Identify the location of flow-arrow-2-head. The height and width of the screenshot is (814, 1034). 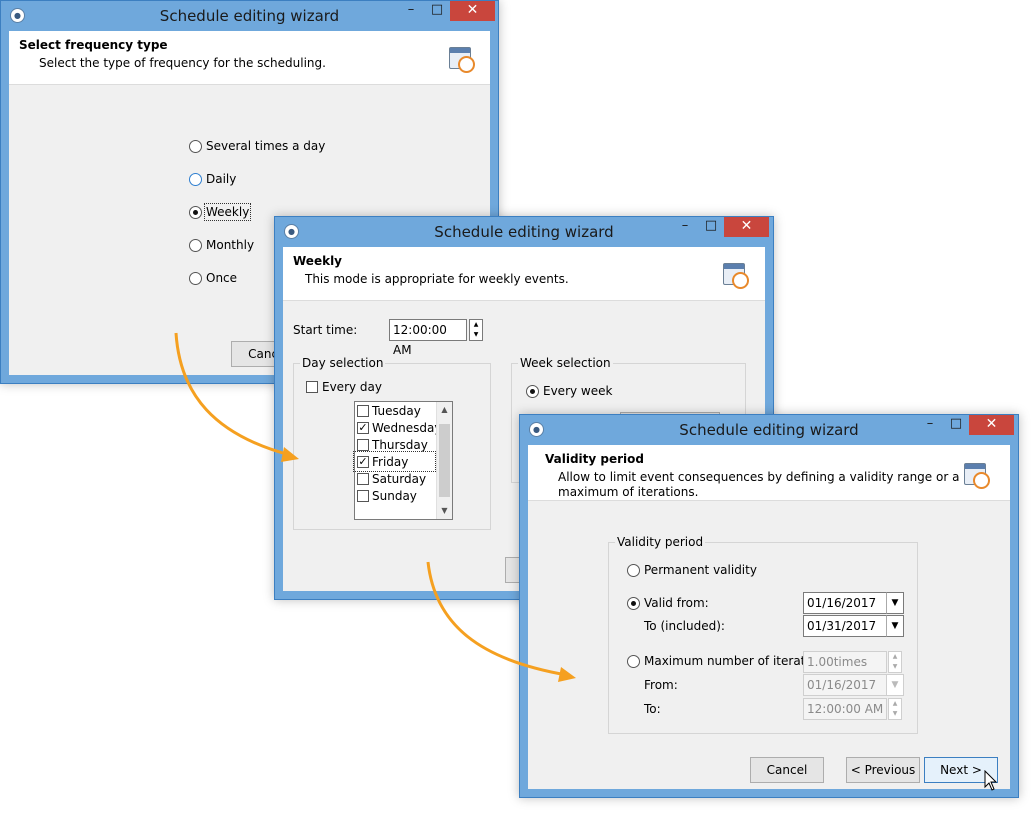
(567, 674).